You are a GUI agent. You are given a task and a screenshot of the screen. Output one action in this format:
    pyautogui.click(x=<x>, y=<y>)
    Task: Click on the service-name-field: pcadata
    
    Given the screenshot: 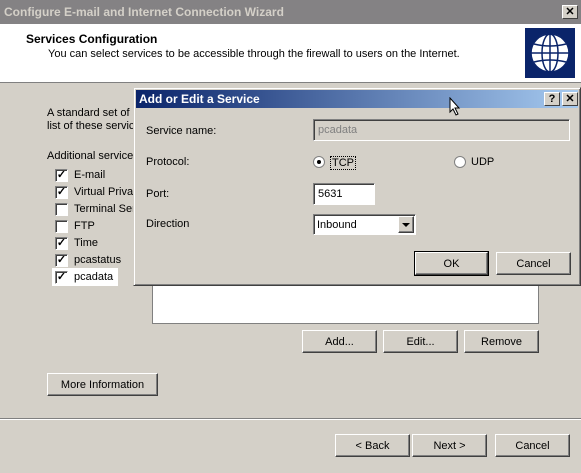 What is the action you would take?
    pyautogui.click(x=441, y=130)
    